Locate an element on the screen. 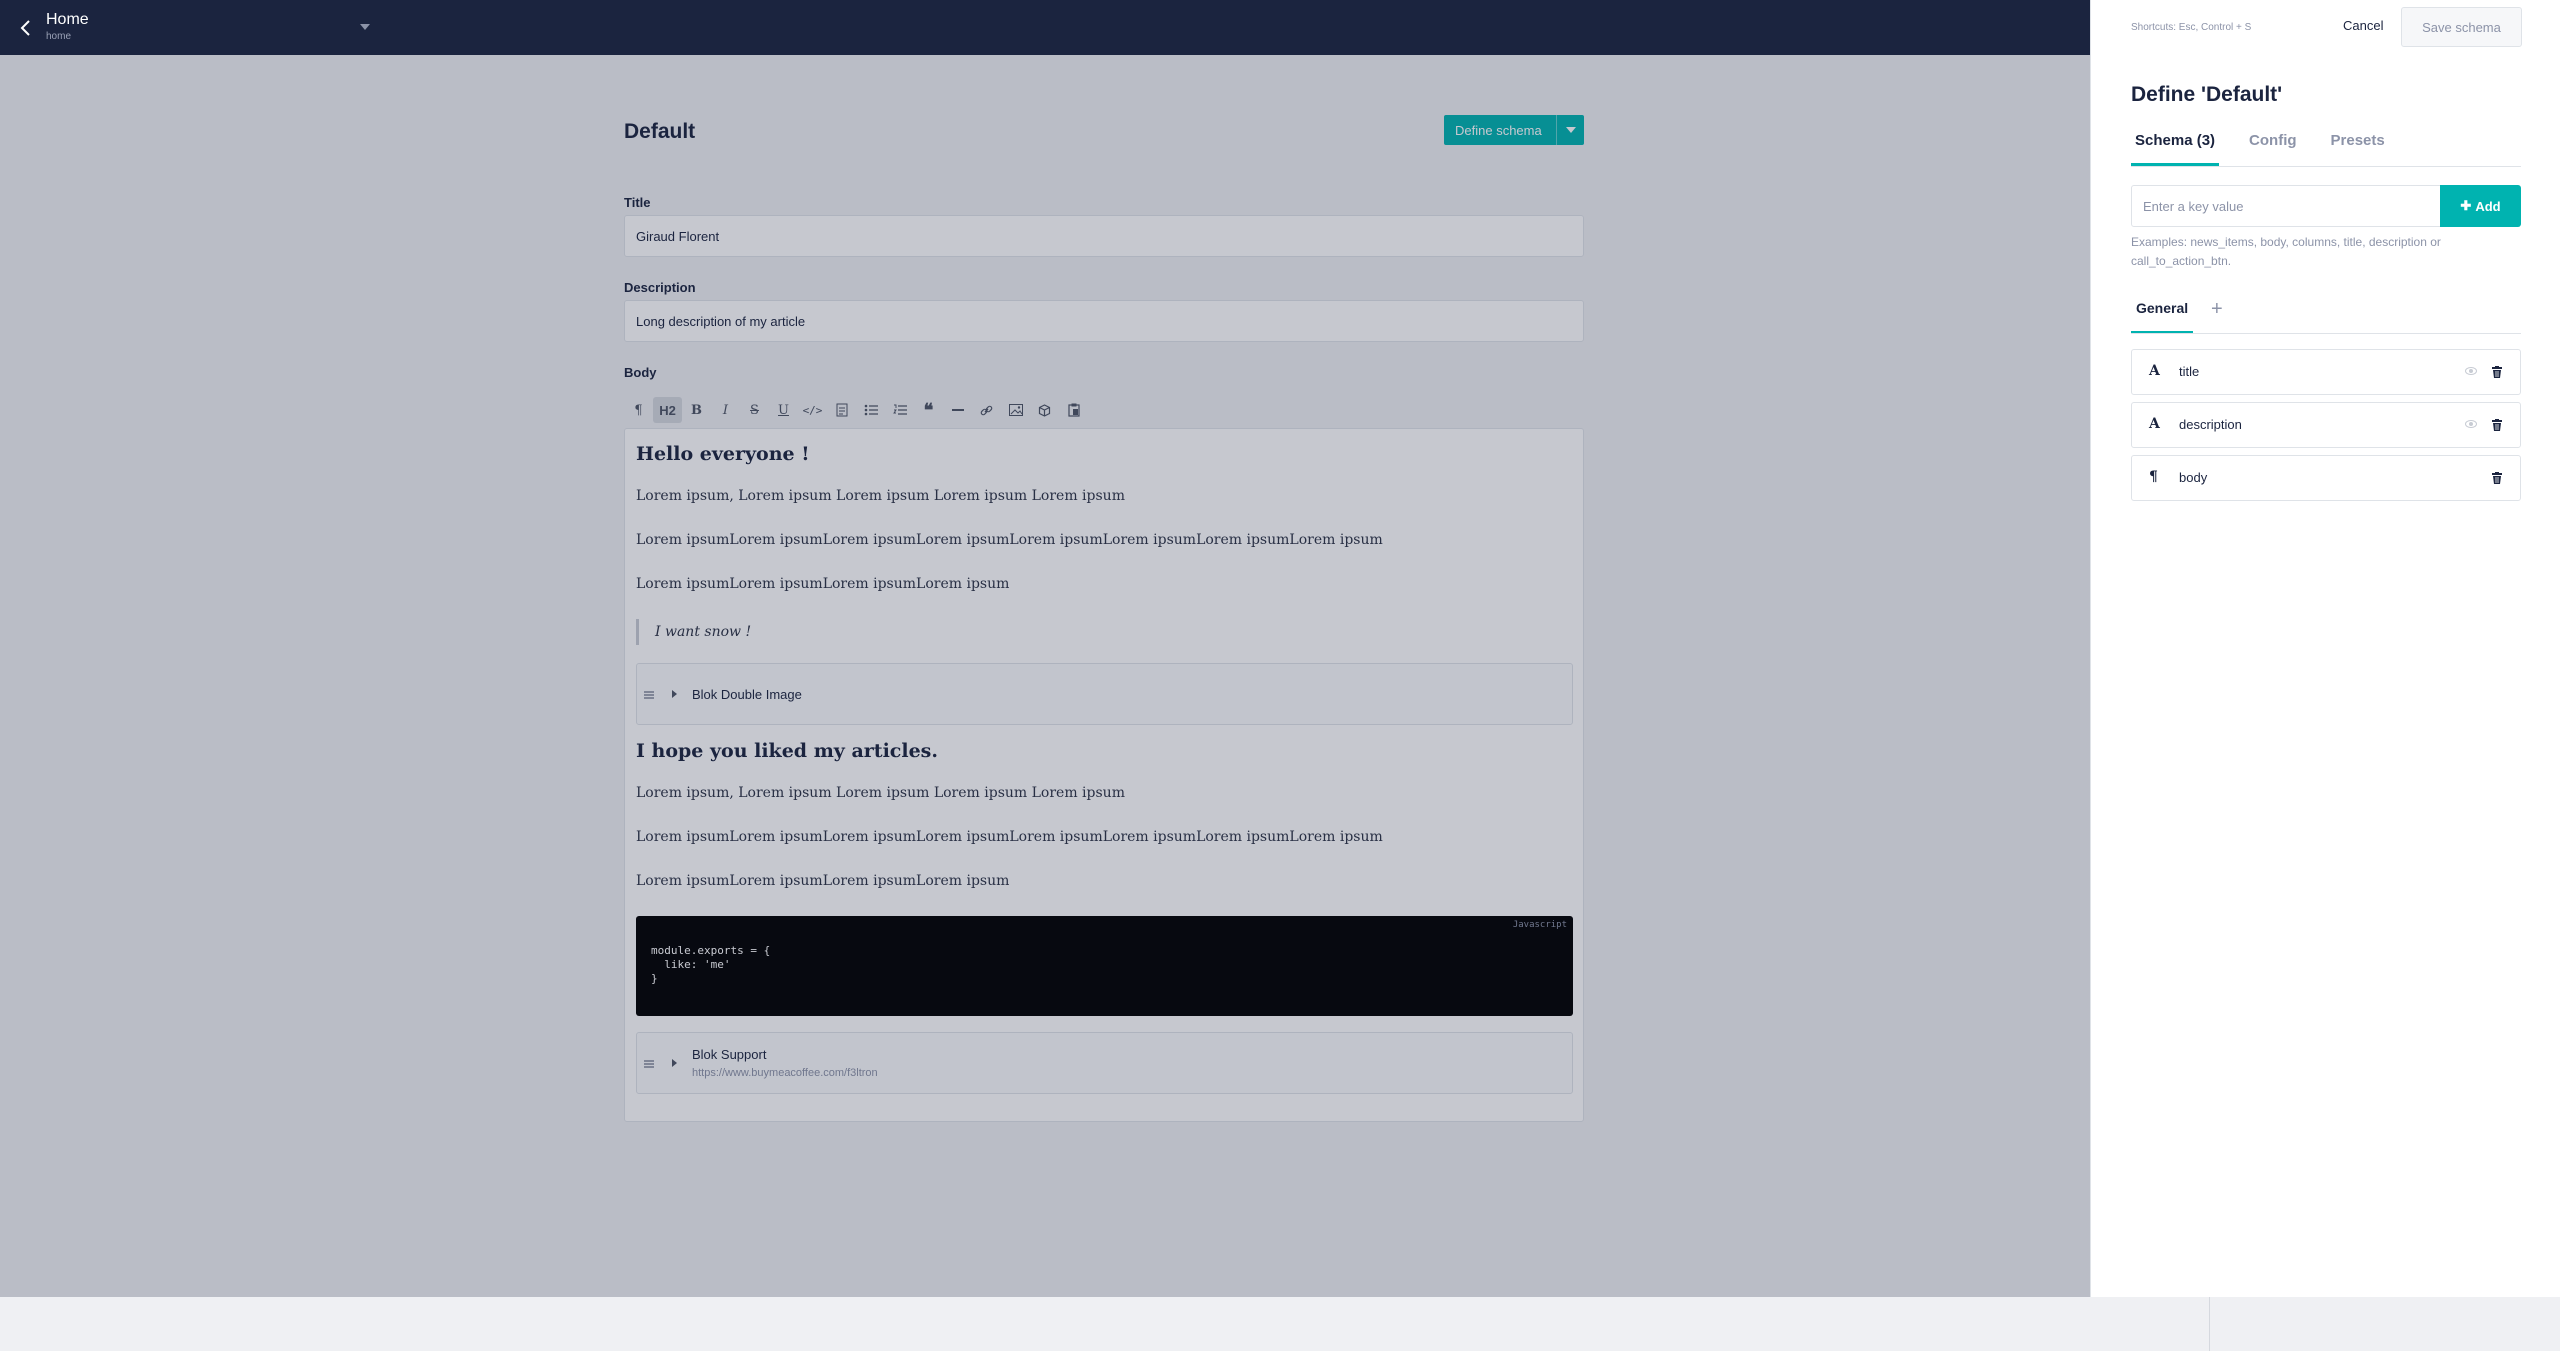 This screenshot has width=2560, height=1351. define-schema-label: Define schema is located at coordinates (1498, 130).